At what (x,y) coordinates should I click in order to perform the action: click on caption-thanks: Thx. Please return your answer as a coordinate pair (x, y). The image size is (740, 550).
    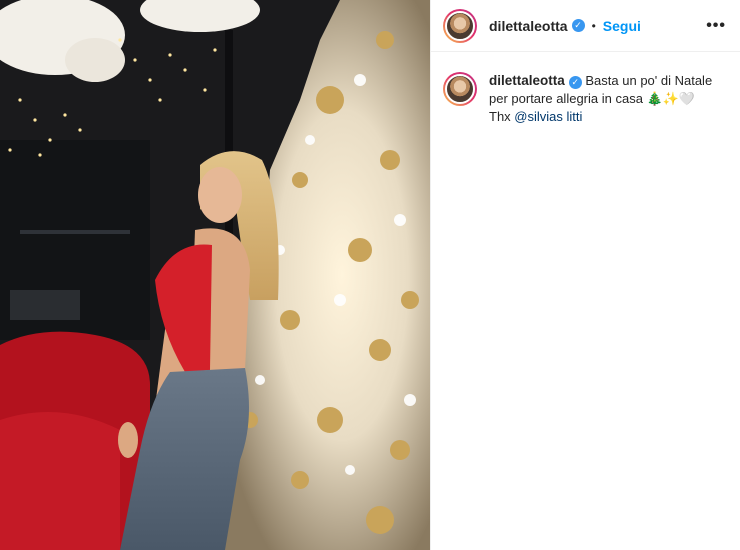
    Looking at the image, I should click on (500, 116).